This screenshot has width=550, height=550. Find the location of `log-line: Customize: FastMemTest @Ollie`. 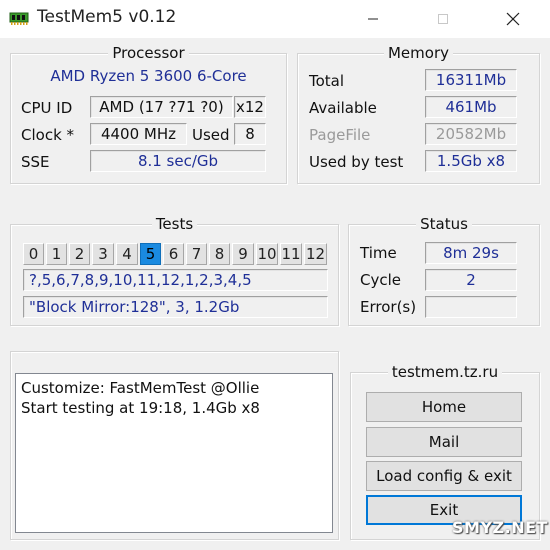

log-line: Customize: FastMemTest @Ollie is located at coordinates (140, 388).